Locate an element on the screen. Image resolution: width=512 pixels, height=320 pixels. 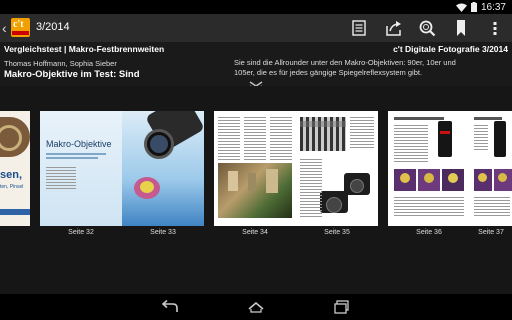
page-label-33: Seite 33 is located at coordinates (163, 232).